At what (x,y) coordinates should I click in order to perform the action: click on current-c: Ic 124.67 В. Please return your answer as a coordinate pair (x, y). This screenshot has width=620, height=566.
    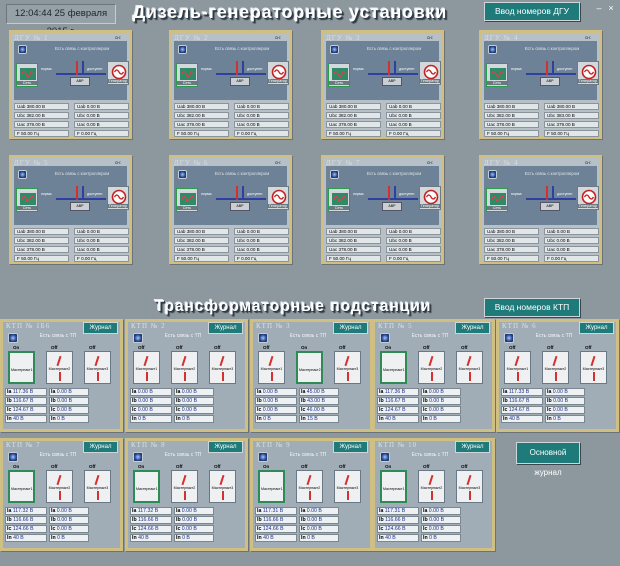
    Looking at the image, I should click on (26, 410).